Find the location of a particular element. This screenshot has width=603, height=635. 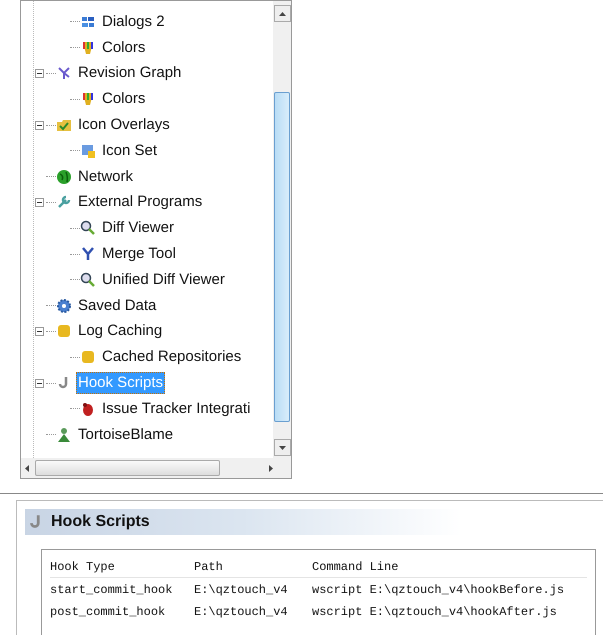

tree-item: Revision Graph is located at coordinates (130, 73).